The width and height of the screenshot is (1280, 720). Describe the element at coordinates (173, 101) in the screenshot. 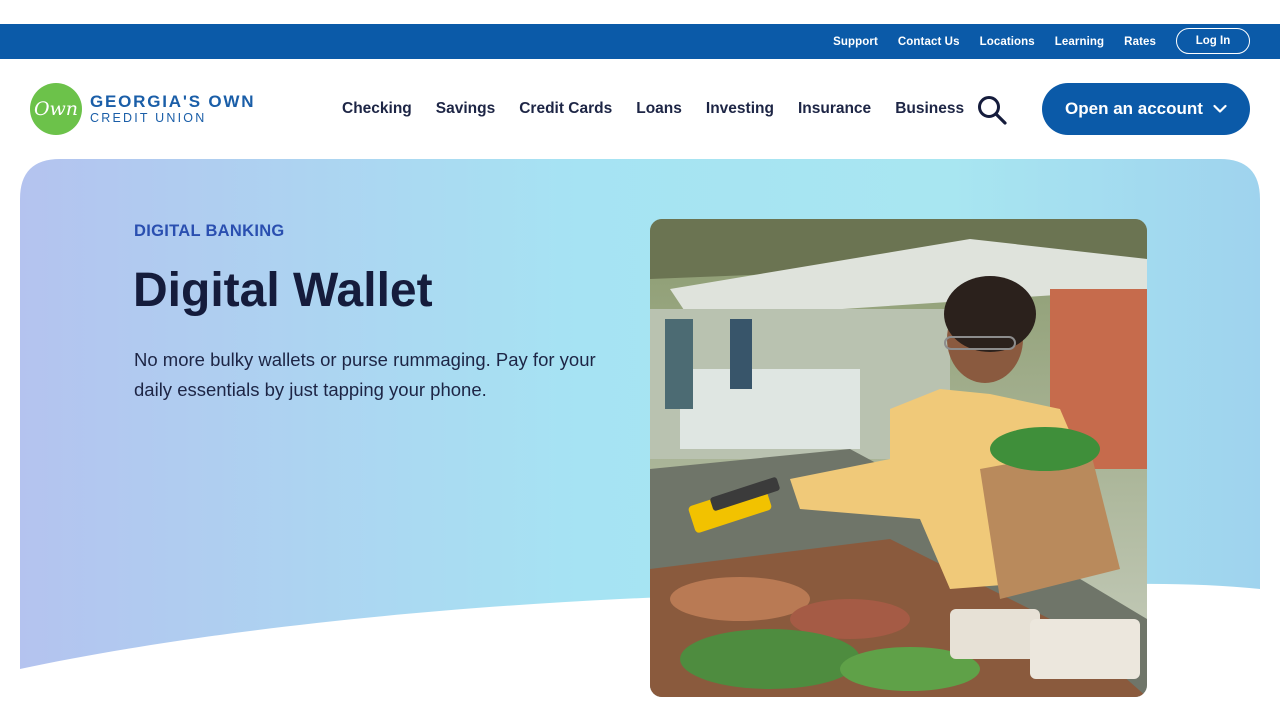

I see `logo-name: GEORGIA'S OWN` at that location.